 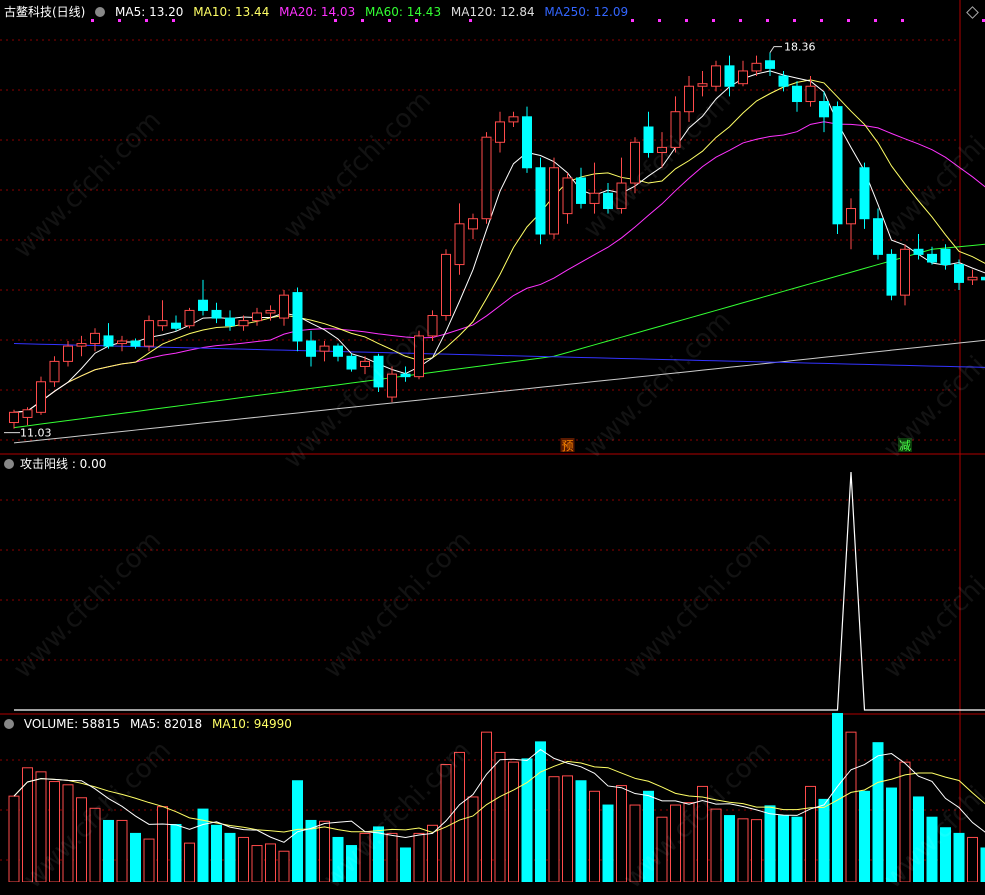 What do you see at coordinates (151, 724) in the screenshot?
I see `volume-legend: VOLUME: 58815 MA5: 82018 MA10: 94990` at bounding box center [151, 724].